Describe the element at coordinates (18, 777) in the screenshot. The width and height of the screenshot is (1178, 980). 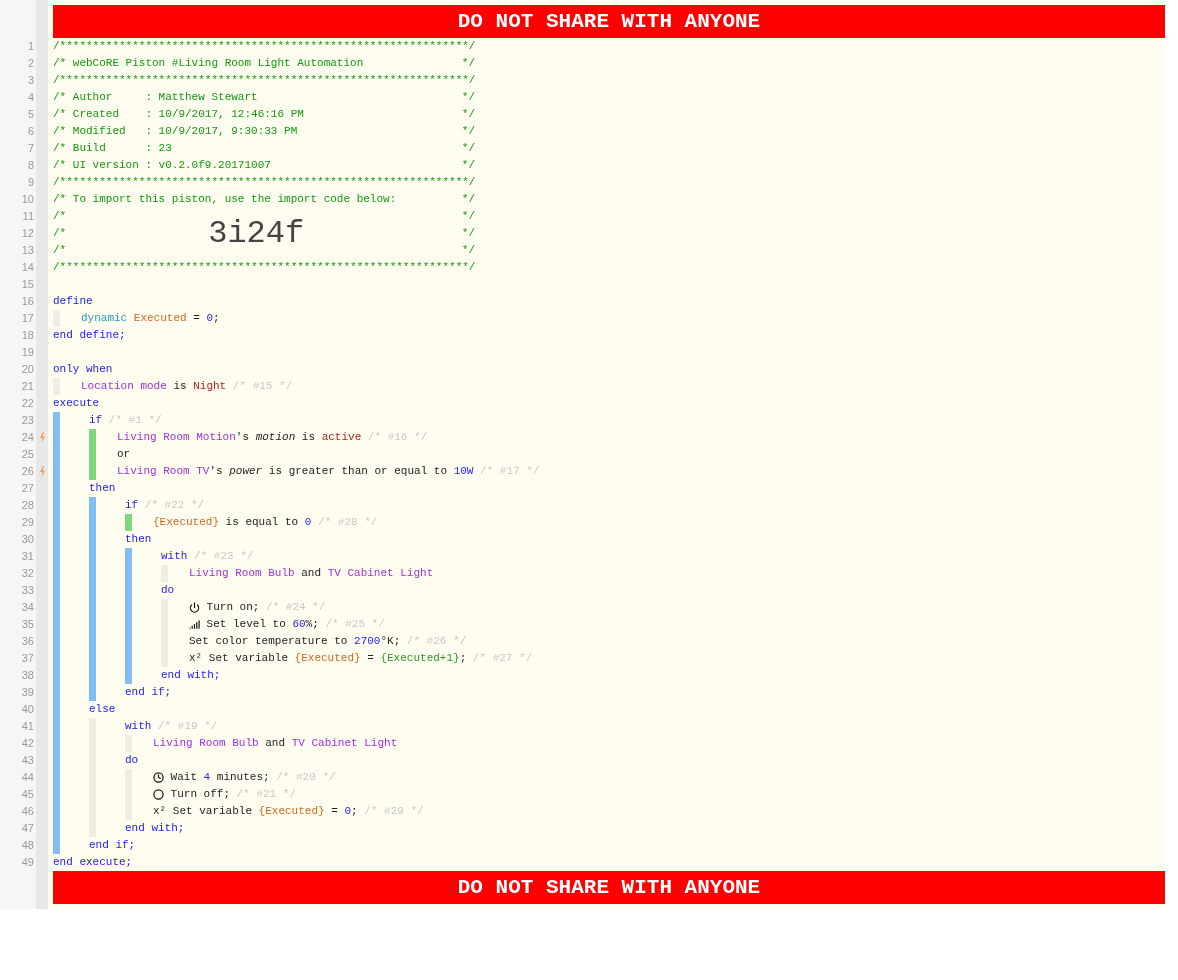
I see `line-number: 44` at that location.